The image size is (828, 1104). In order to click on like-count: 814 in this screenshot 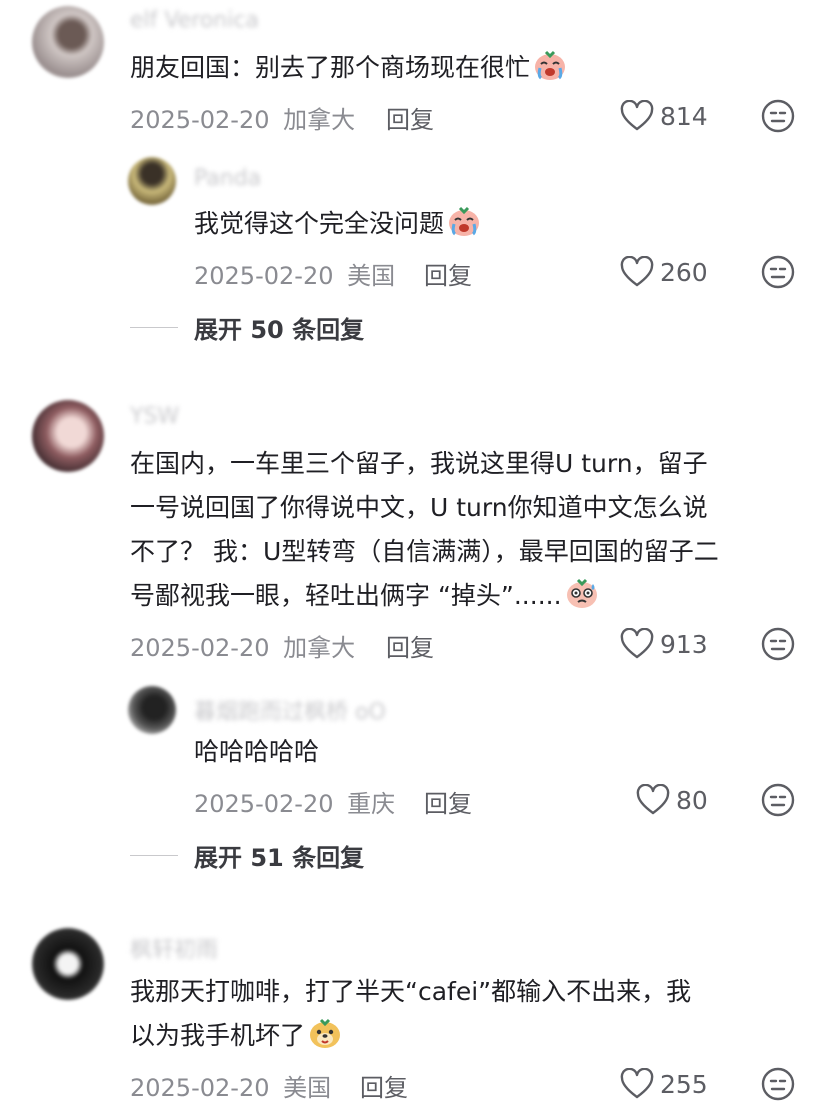, I will do `click(684, 116)`.